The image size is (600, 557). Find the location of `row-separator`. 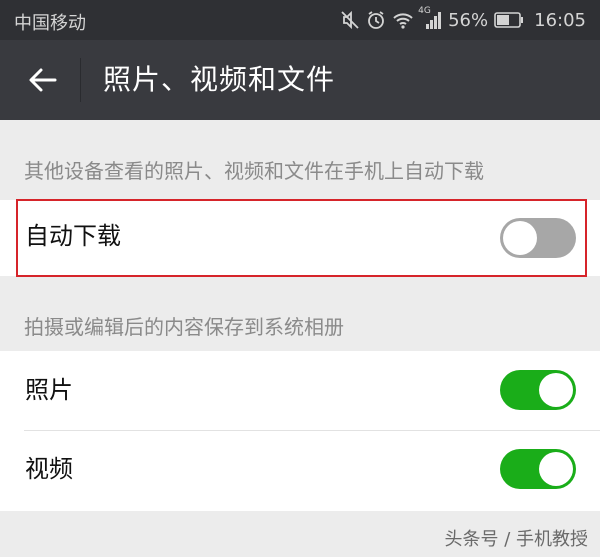

row-separator is located at coordinates (312, 430).